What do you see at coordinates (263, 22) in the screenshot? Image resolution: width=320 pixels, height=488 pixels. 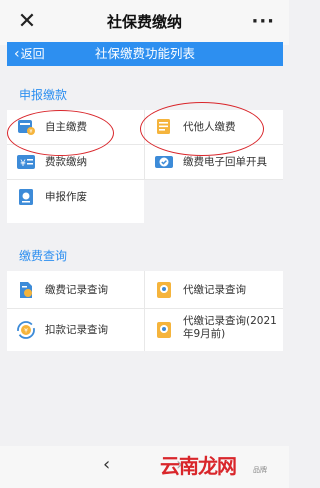 I see `more-options-icon: ···` at bounding box center [263, 22].